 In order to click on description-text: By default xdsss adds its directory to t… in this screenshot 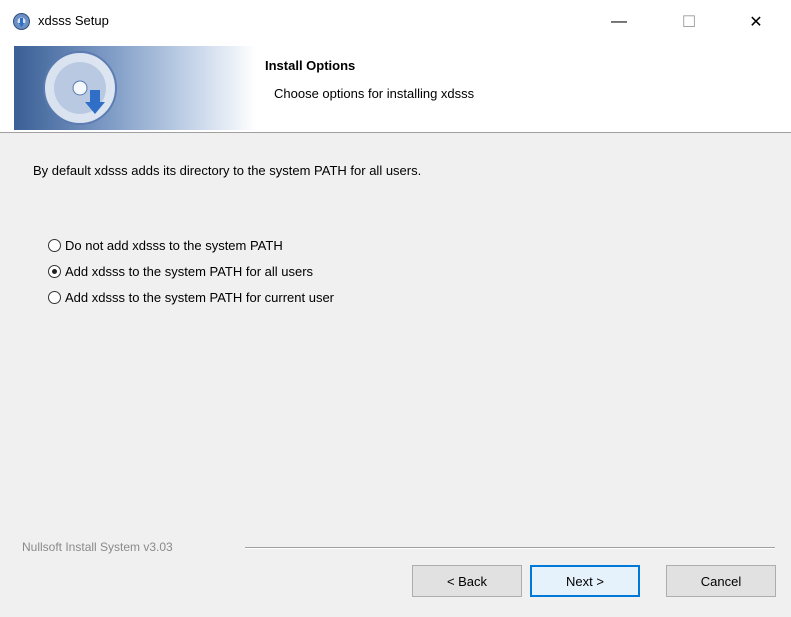, I will do `click(227, 170)`.